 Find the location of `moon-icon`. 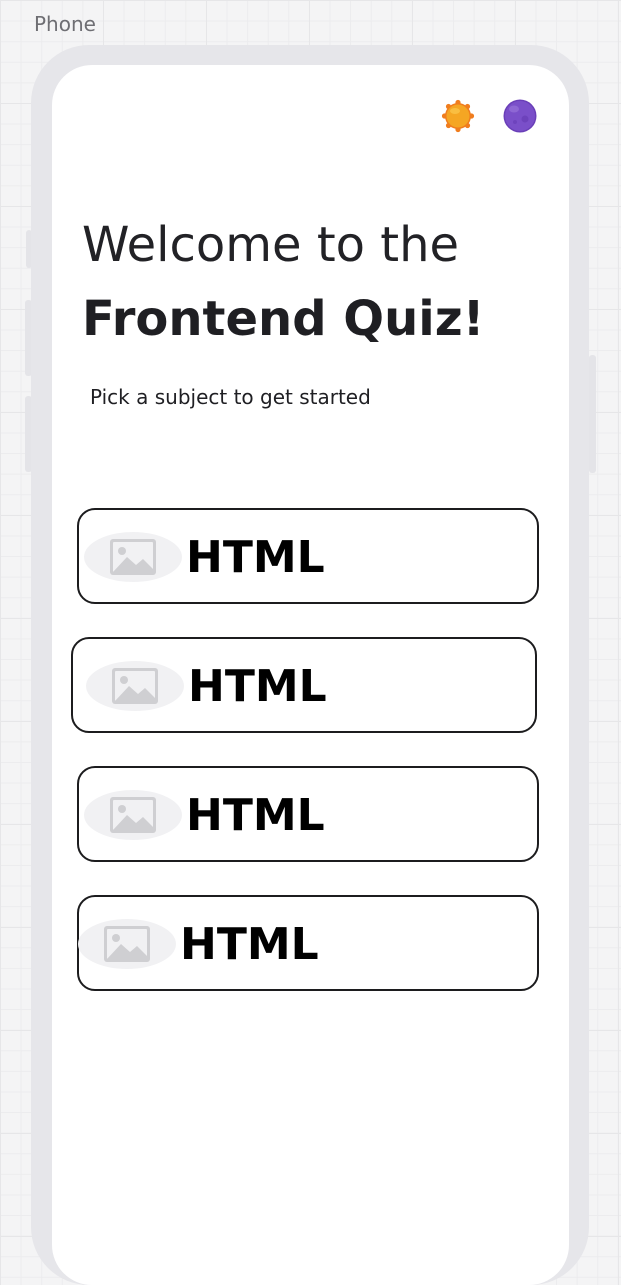

moon-icon is located at coordinates (520, 116).